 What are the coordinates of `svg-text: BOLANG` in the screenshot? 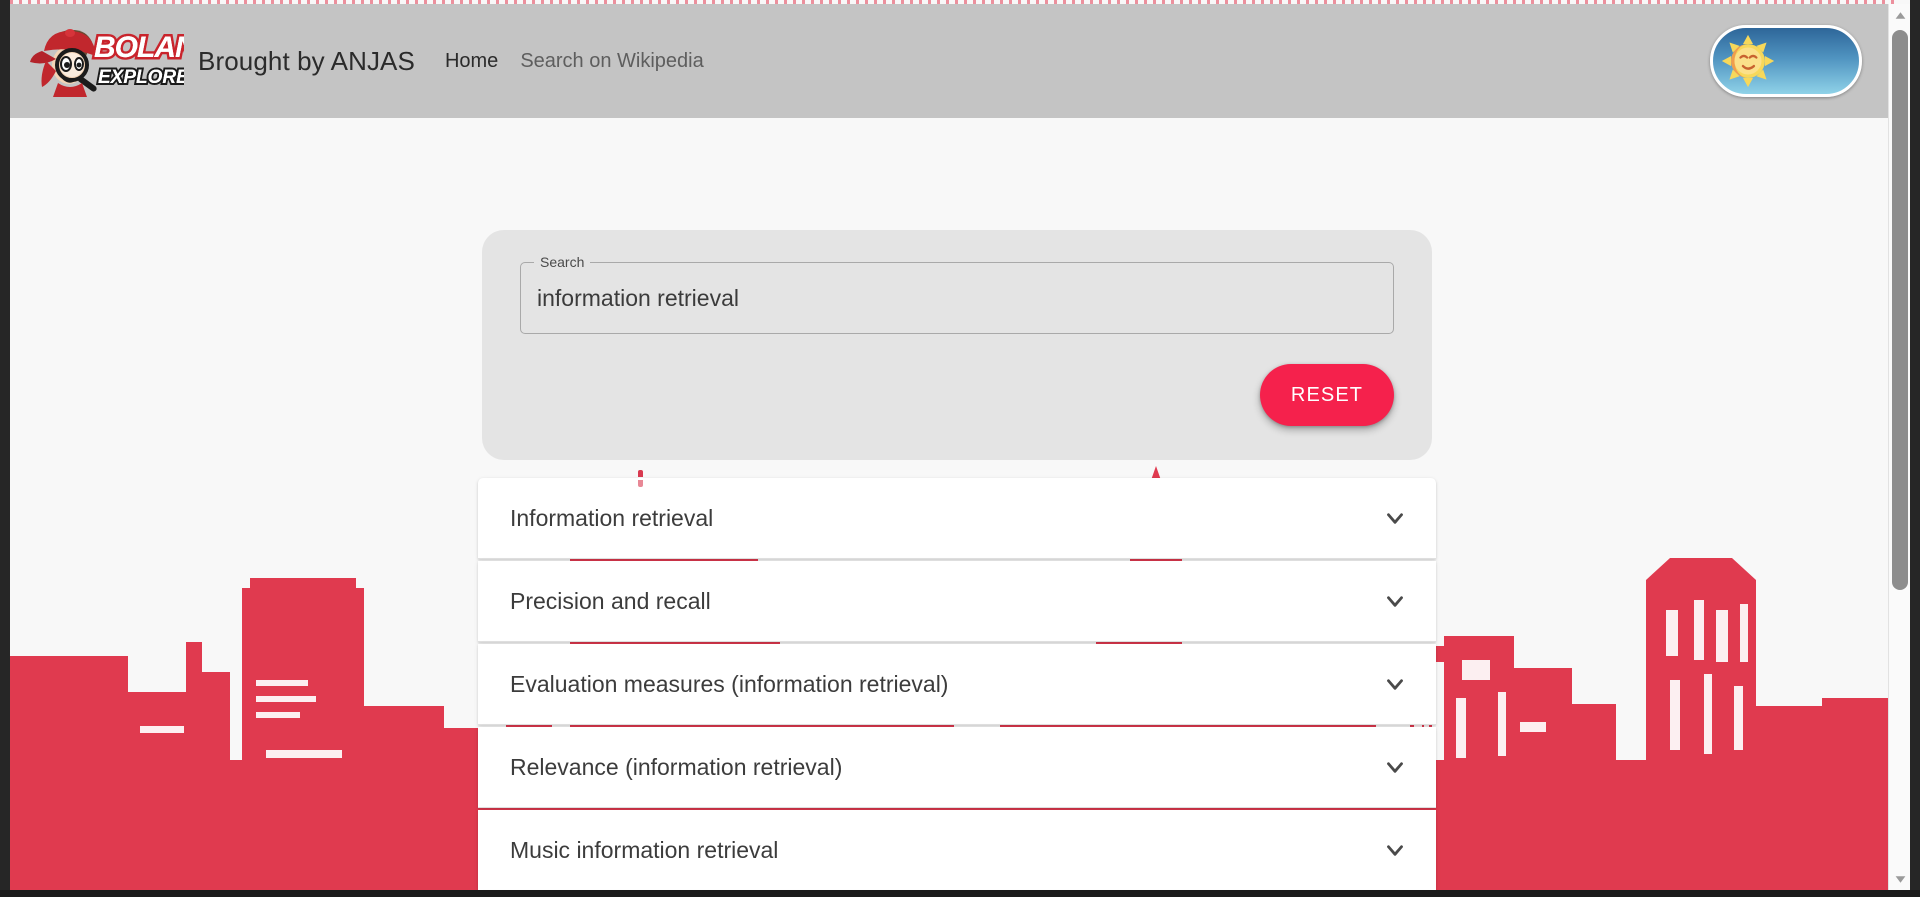 It's located at (139, 47).